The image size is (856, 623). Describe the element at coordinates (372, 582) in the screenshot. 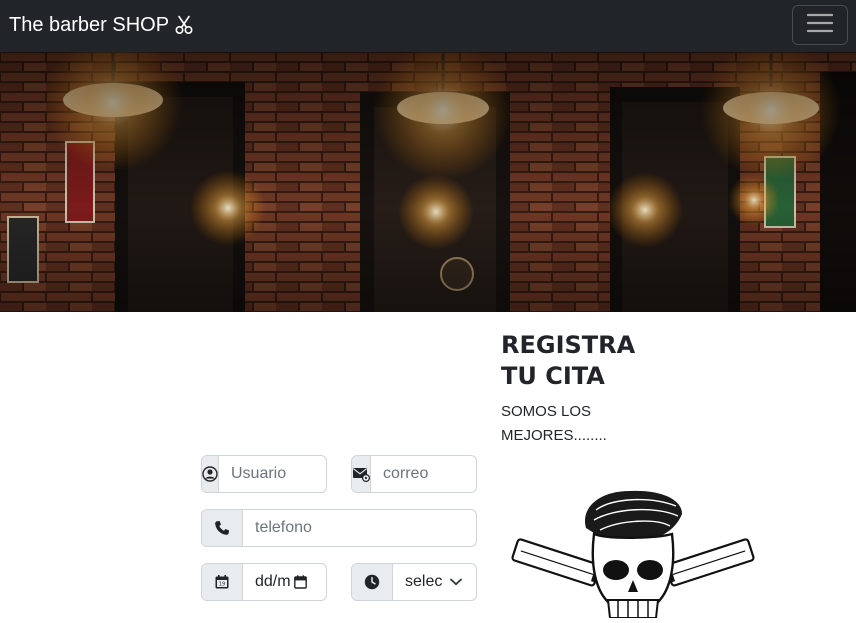

I see `clock-icon` at that location.